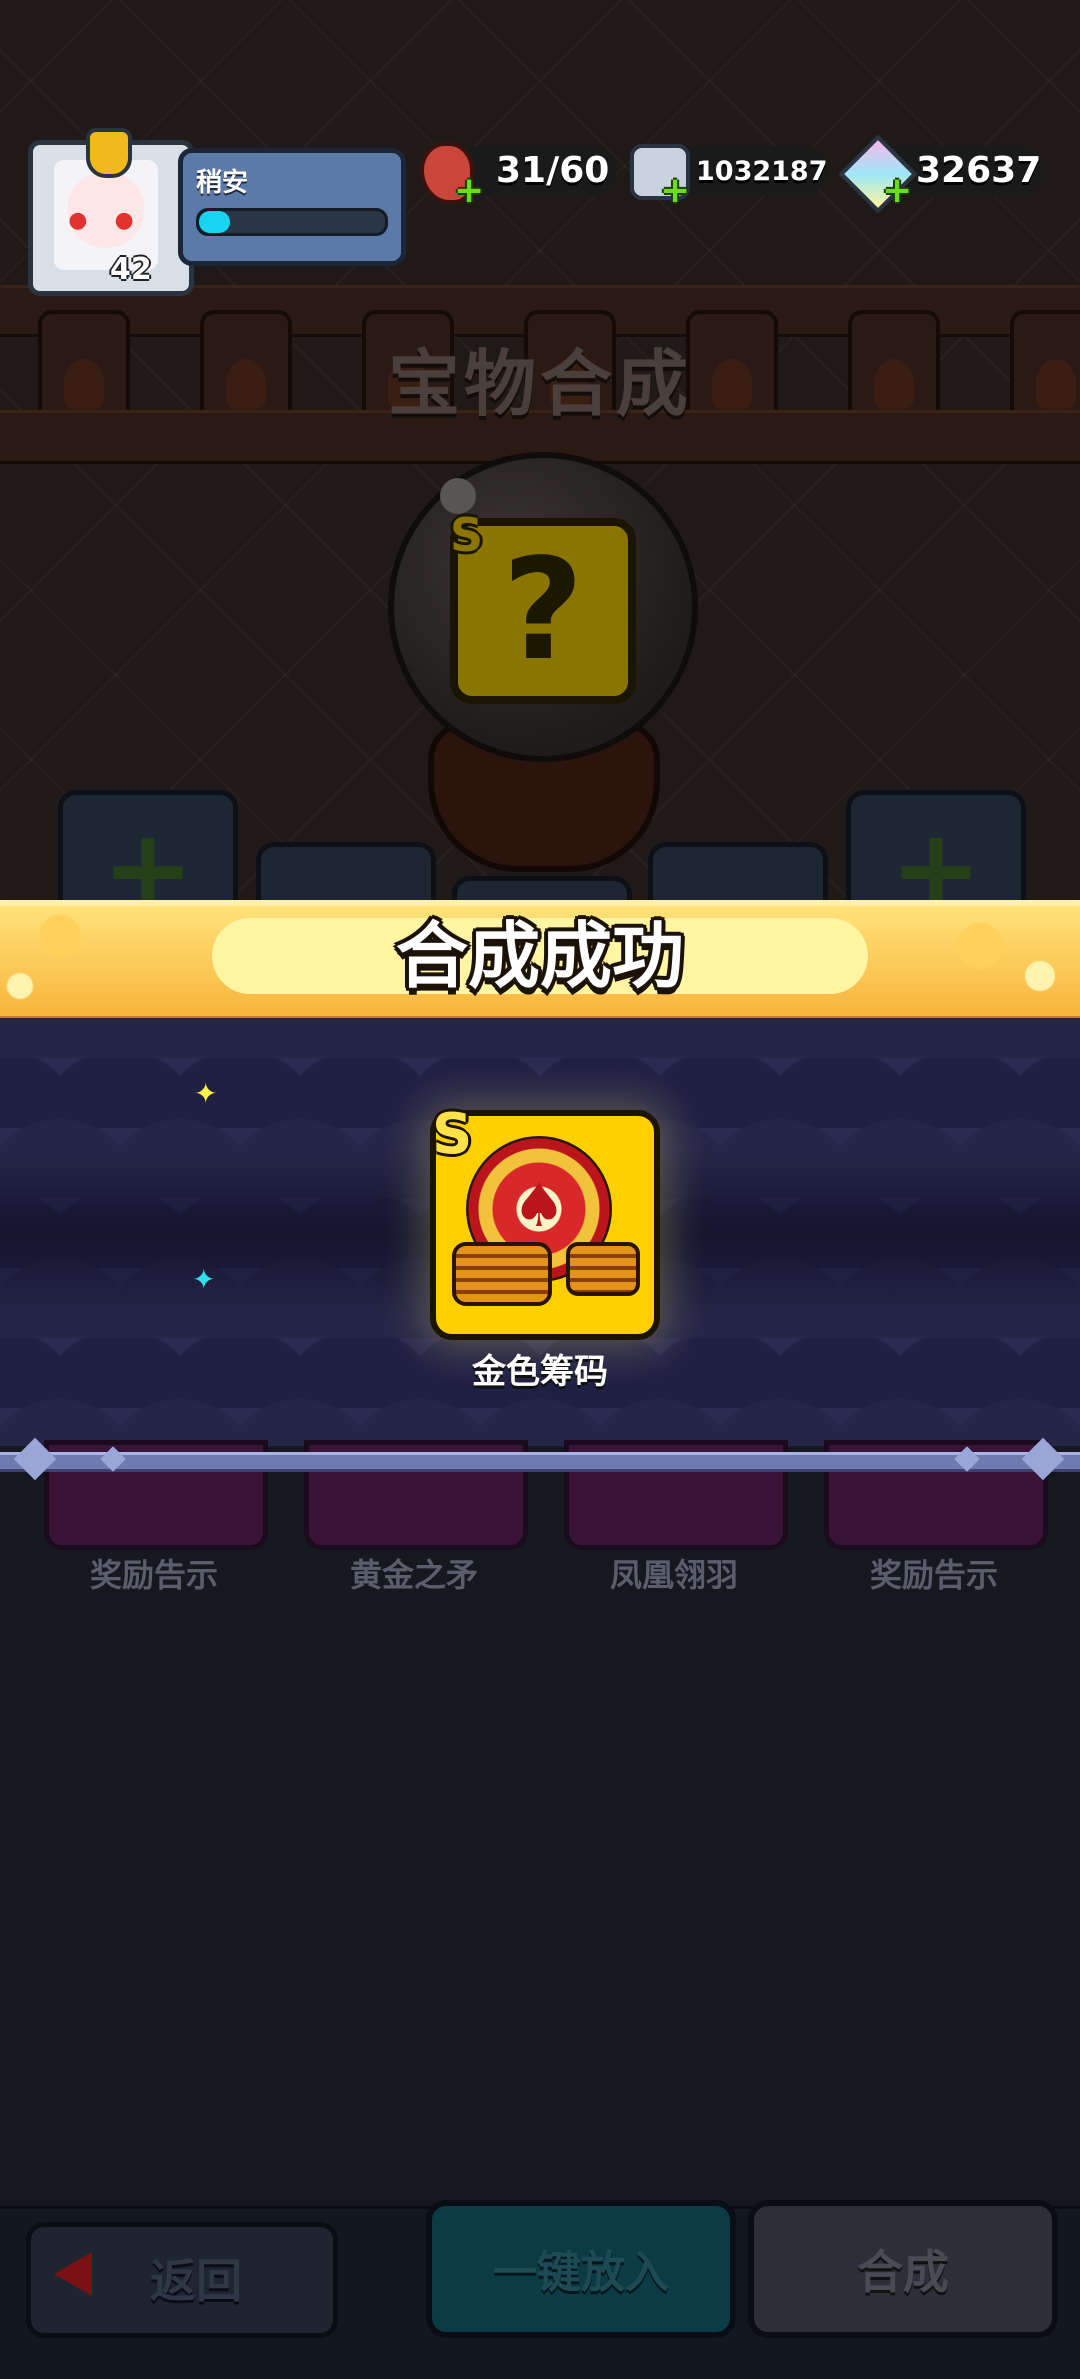 Image resolution: width=1080 pixels, height=2379 pixels. What do you see at coordinates (897, 190) in the screenshot?
I see `add-diamond-button: +` at bounding box center [897, 190].